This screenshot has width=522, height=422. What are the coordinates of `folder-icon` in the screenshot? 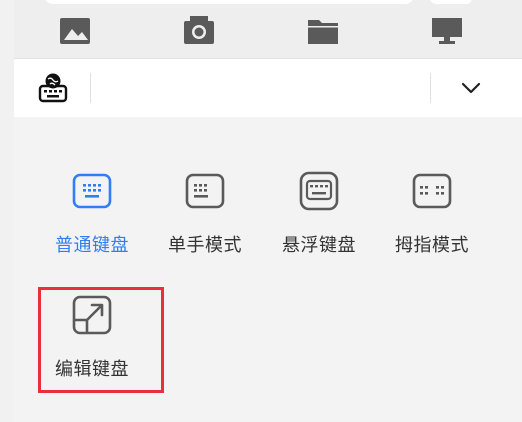 It's located at (323, 31).